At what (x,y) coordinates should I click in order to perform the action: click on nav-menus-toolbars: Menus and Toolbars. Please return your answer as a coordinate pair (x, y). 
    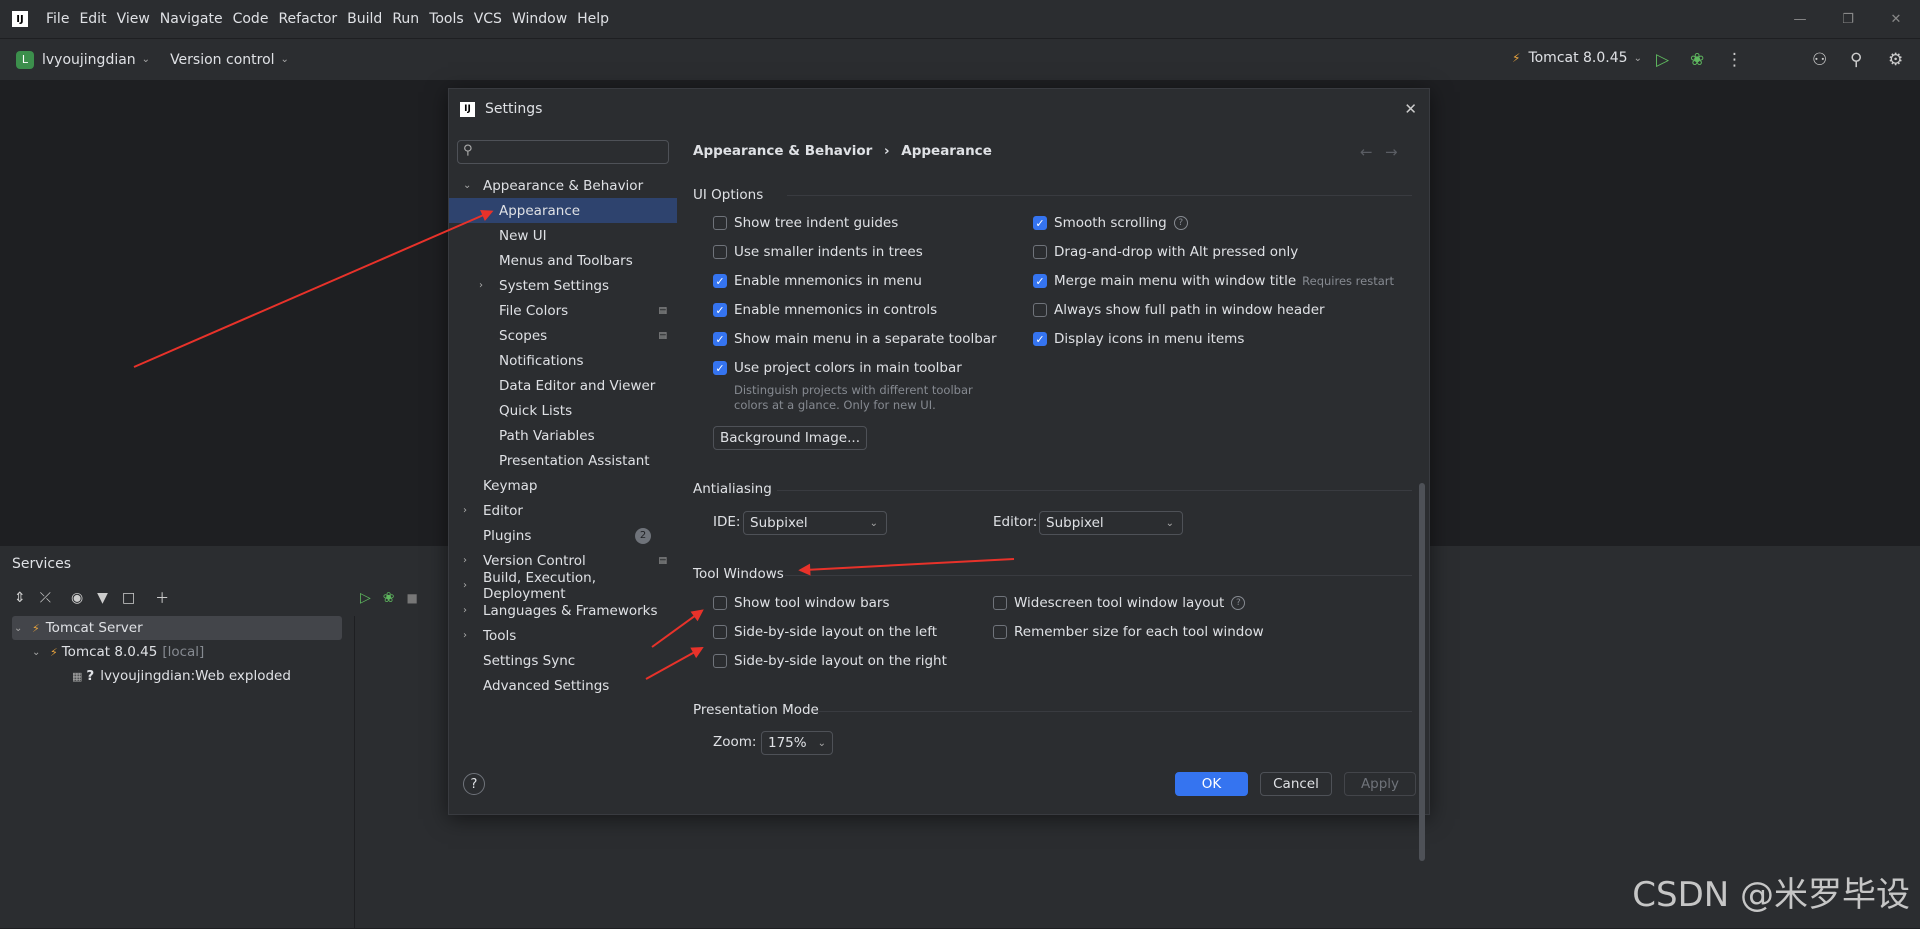
    Looking at the image, I should click on (563, 260).